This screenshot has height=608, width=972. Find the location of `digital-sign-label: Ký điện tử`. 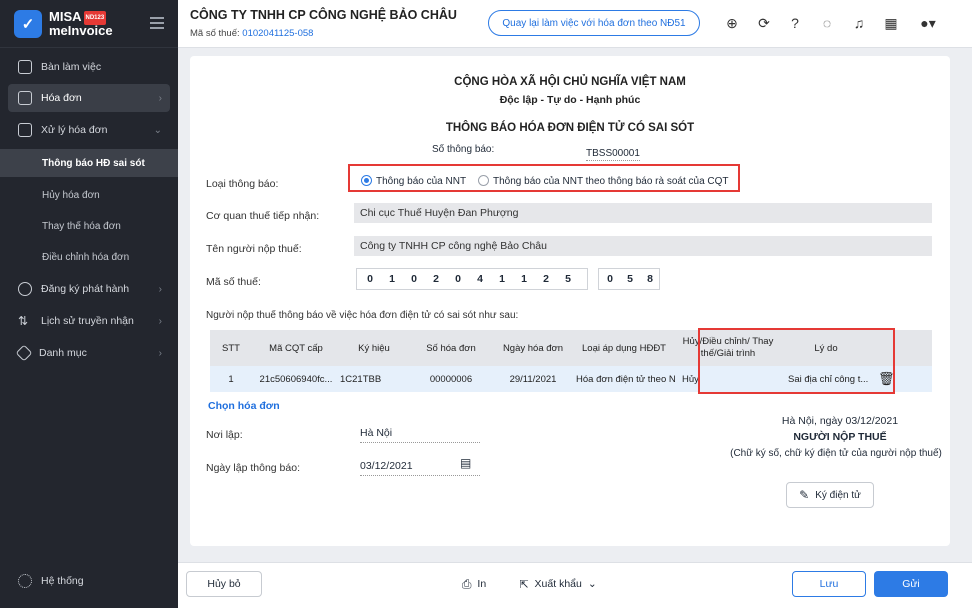

digital-sign-label: Ký điện tử is located at coordinates (838, 495).